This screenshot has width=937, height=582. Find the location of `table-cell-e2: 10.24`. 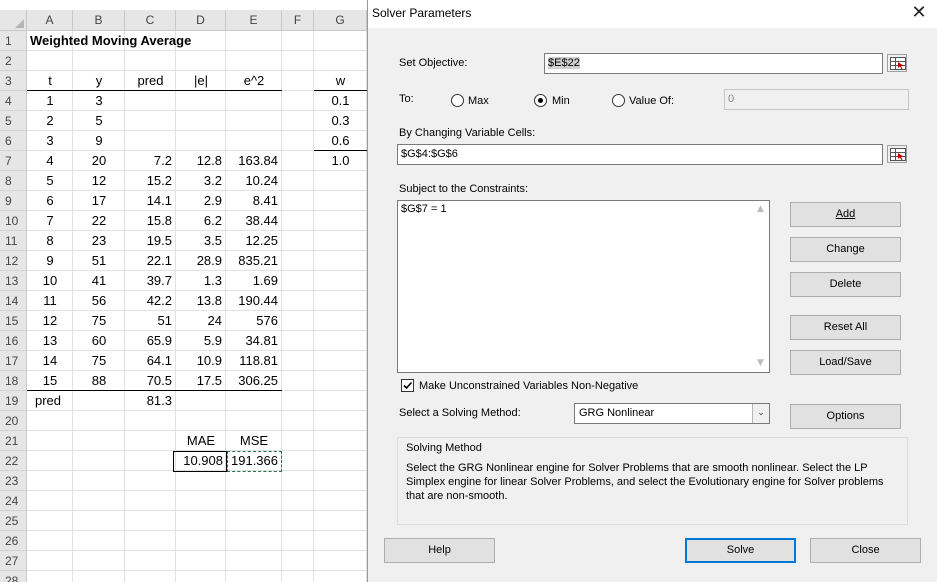

table-cell-e2: 10.24 is located at coordinates (254, 181).